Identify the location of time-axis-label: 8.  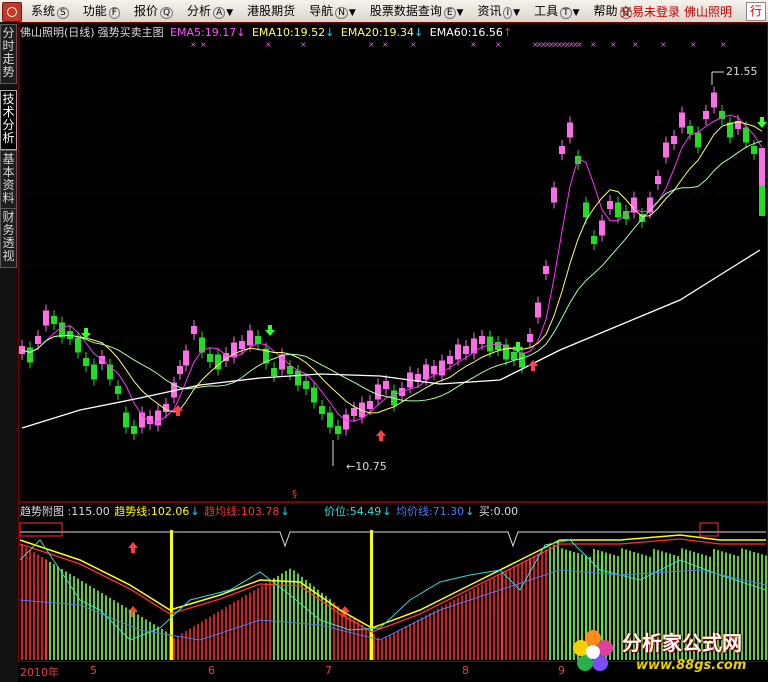
(465, 670).